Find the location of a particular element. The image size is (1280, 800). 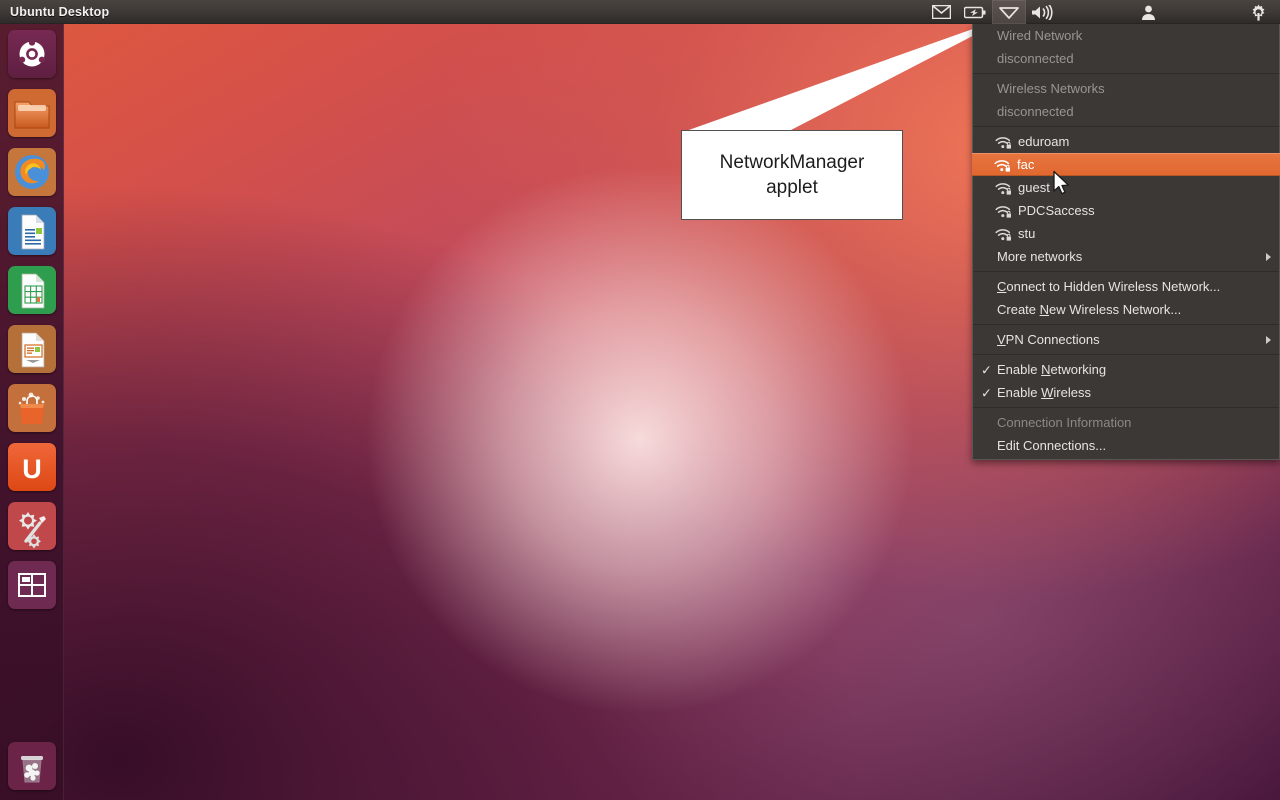

unity-launcher: U is located at coordinates (32, 412).